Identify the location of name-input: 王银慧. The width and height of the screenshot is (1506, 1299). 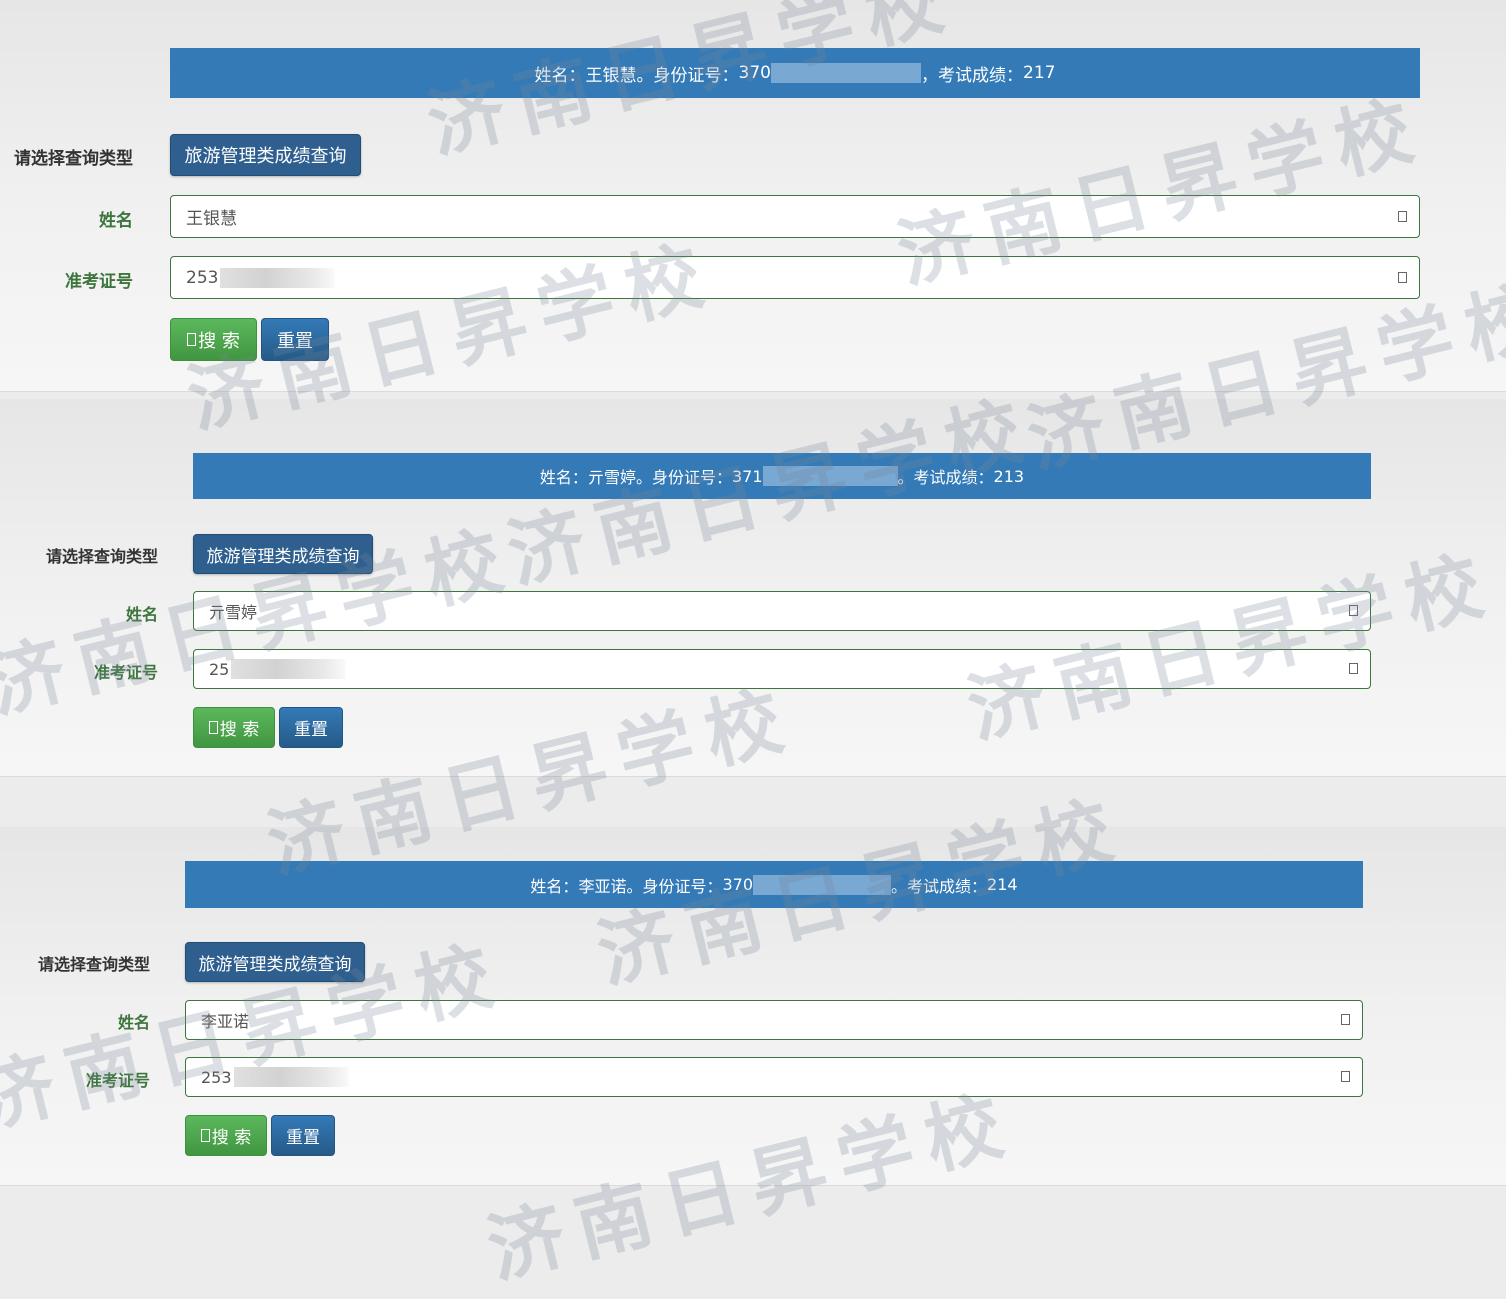
(795, 216).